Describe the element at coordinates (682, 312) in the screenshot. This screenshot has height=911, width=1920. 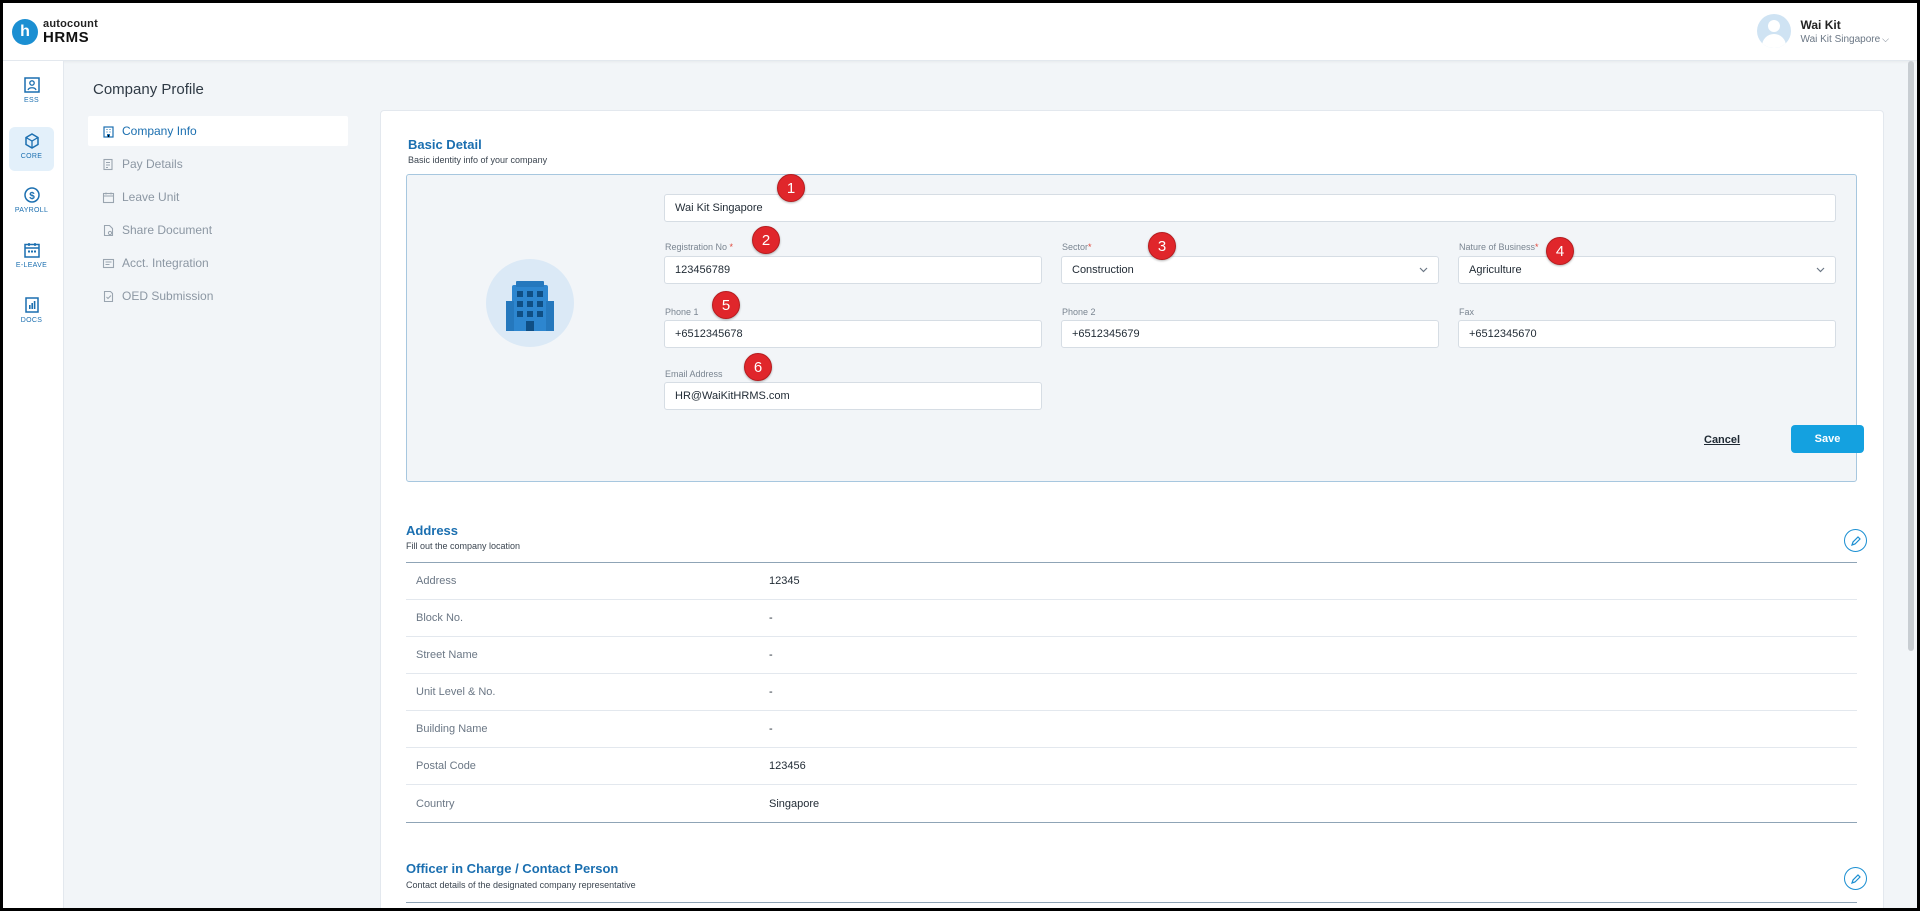
I see `phone1-label: Phone 1` at that location.